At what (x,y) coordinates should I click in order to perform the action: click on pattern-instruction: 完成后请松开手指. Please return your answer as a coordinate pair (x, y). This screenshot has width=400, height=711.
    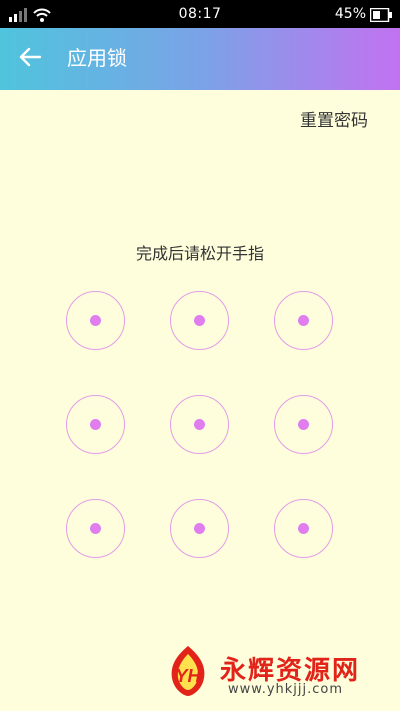
    Looking at the image, I should click on (199, 253).